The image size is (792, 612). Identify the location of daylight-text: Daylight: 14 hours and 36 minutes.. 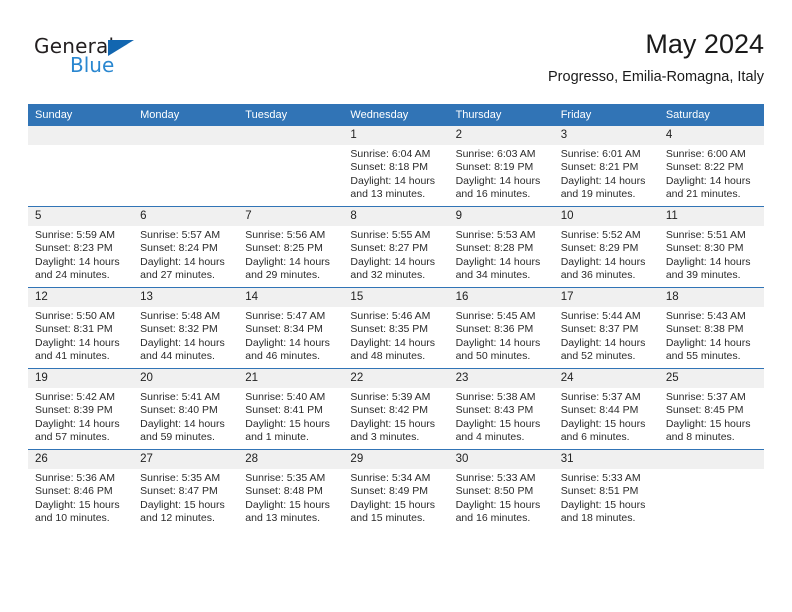
(603, 268).